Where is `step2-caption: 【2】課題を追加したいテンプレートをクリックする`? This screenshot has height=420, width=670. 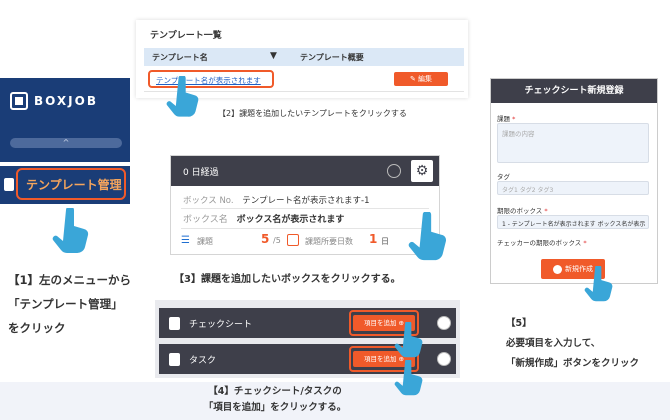
step2-caption: 【2】課題を追加したいテンプレートをクリックする is located at coordinates (312, 113).